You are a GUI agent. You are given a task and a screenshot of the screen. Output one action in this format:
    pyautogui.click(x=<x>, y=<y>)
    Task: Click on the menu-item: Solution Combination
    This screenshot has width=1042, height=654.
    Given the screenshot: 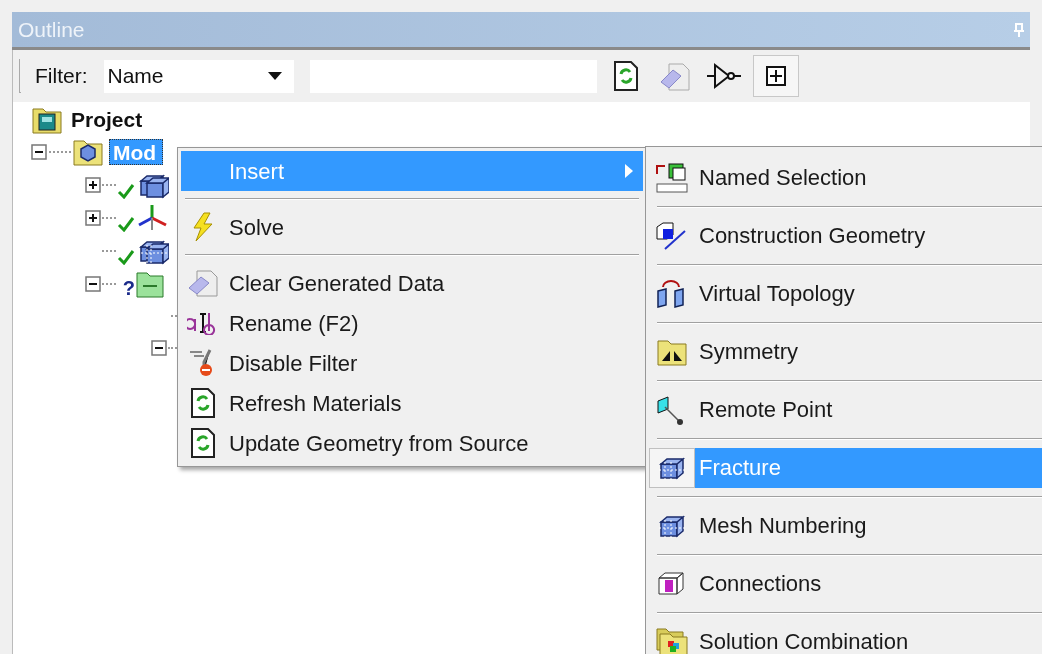 What is the action you would take?
    pyautogui.click(x=845, y=634)
    